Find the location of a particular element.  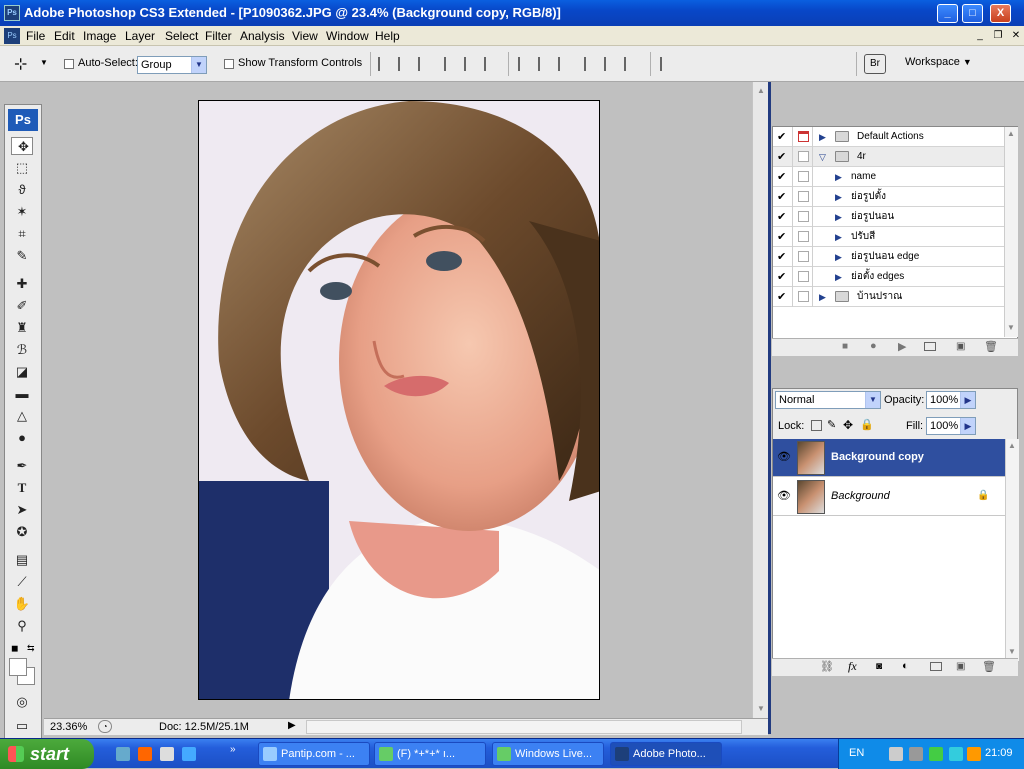

network-icon is located at coordinates (896, 754).